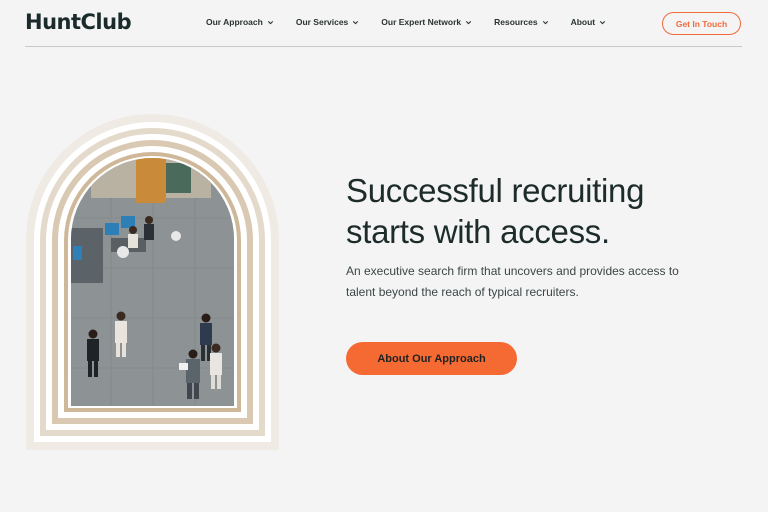 This screenshot has width=768, height=512. Describe the element at coordinates (322, 22) in the screenshot. I see `nav-item-label: Our Services` at that location.